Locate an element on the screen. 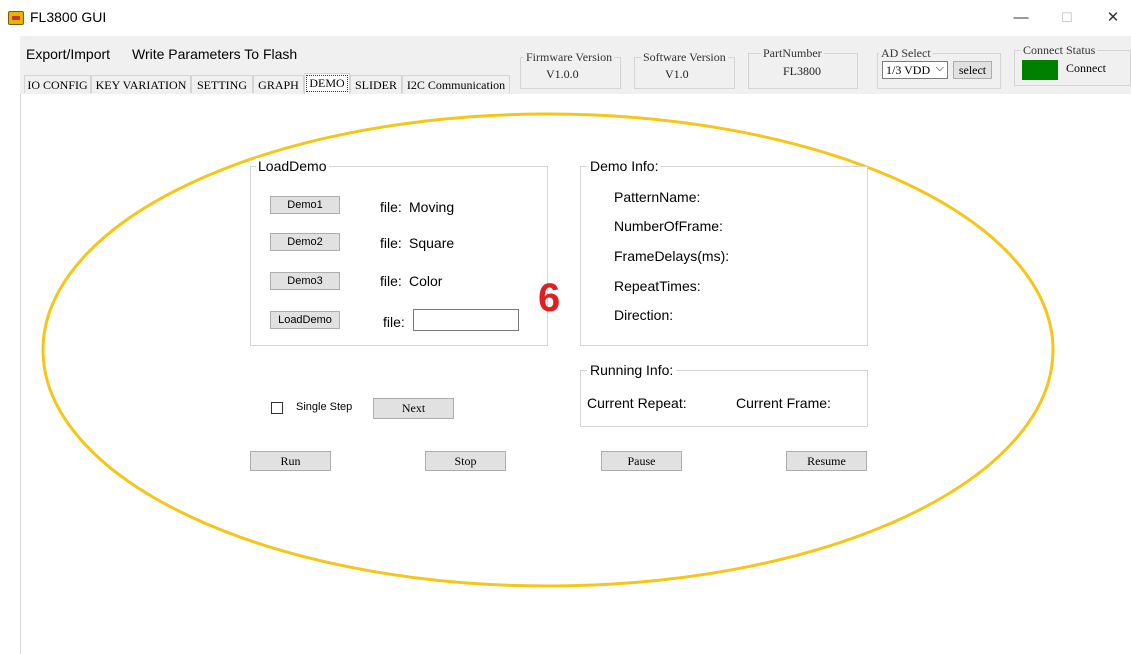  run-button: Run is located at coordinates (290, 461).